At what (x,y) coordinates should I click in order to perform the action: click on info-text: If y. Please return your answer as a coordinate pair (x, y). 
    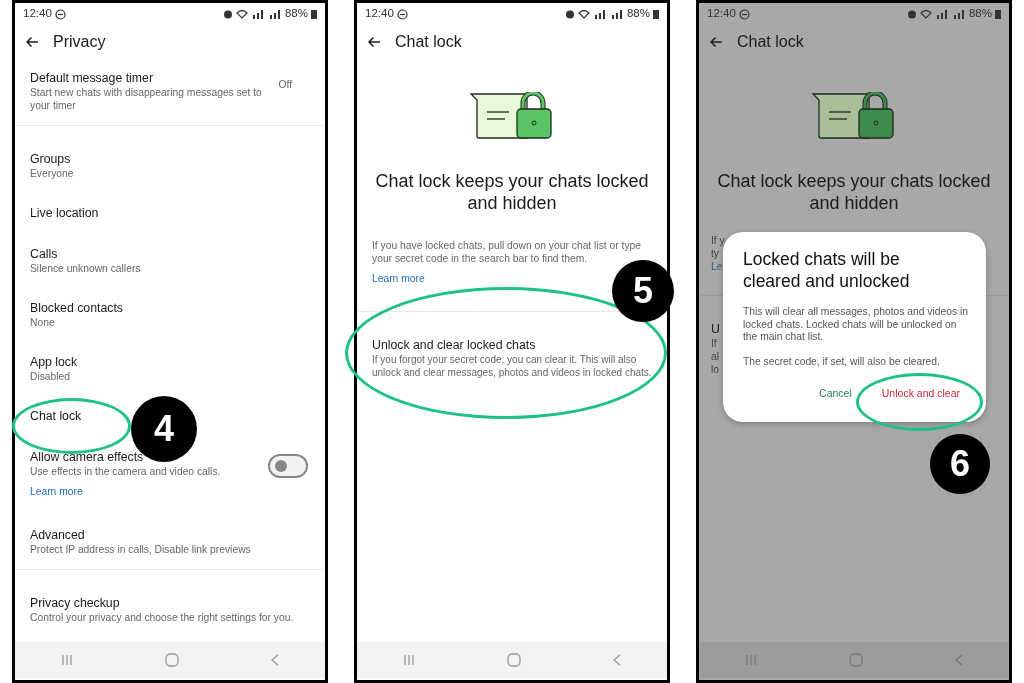
    Looking at the image, I should click on (718, 240).